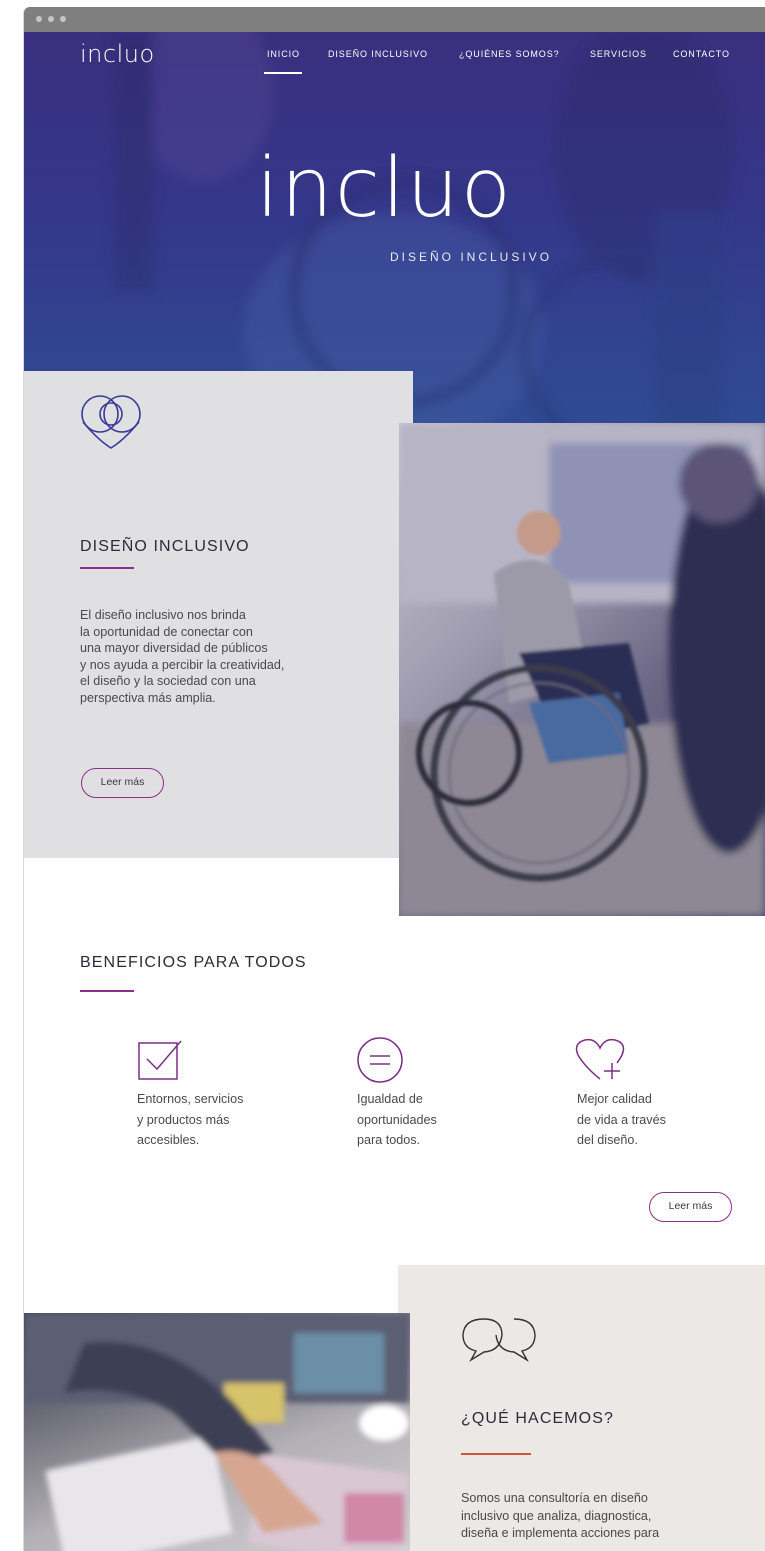  I want to click on nav-active-indicator, so click(283, 73).